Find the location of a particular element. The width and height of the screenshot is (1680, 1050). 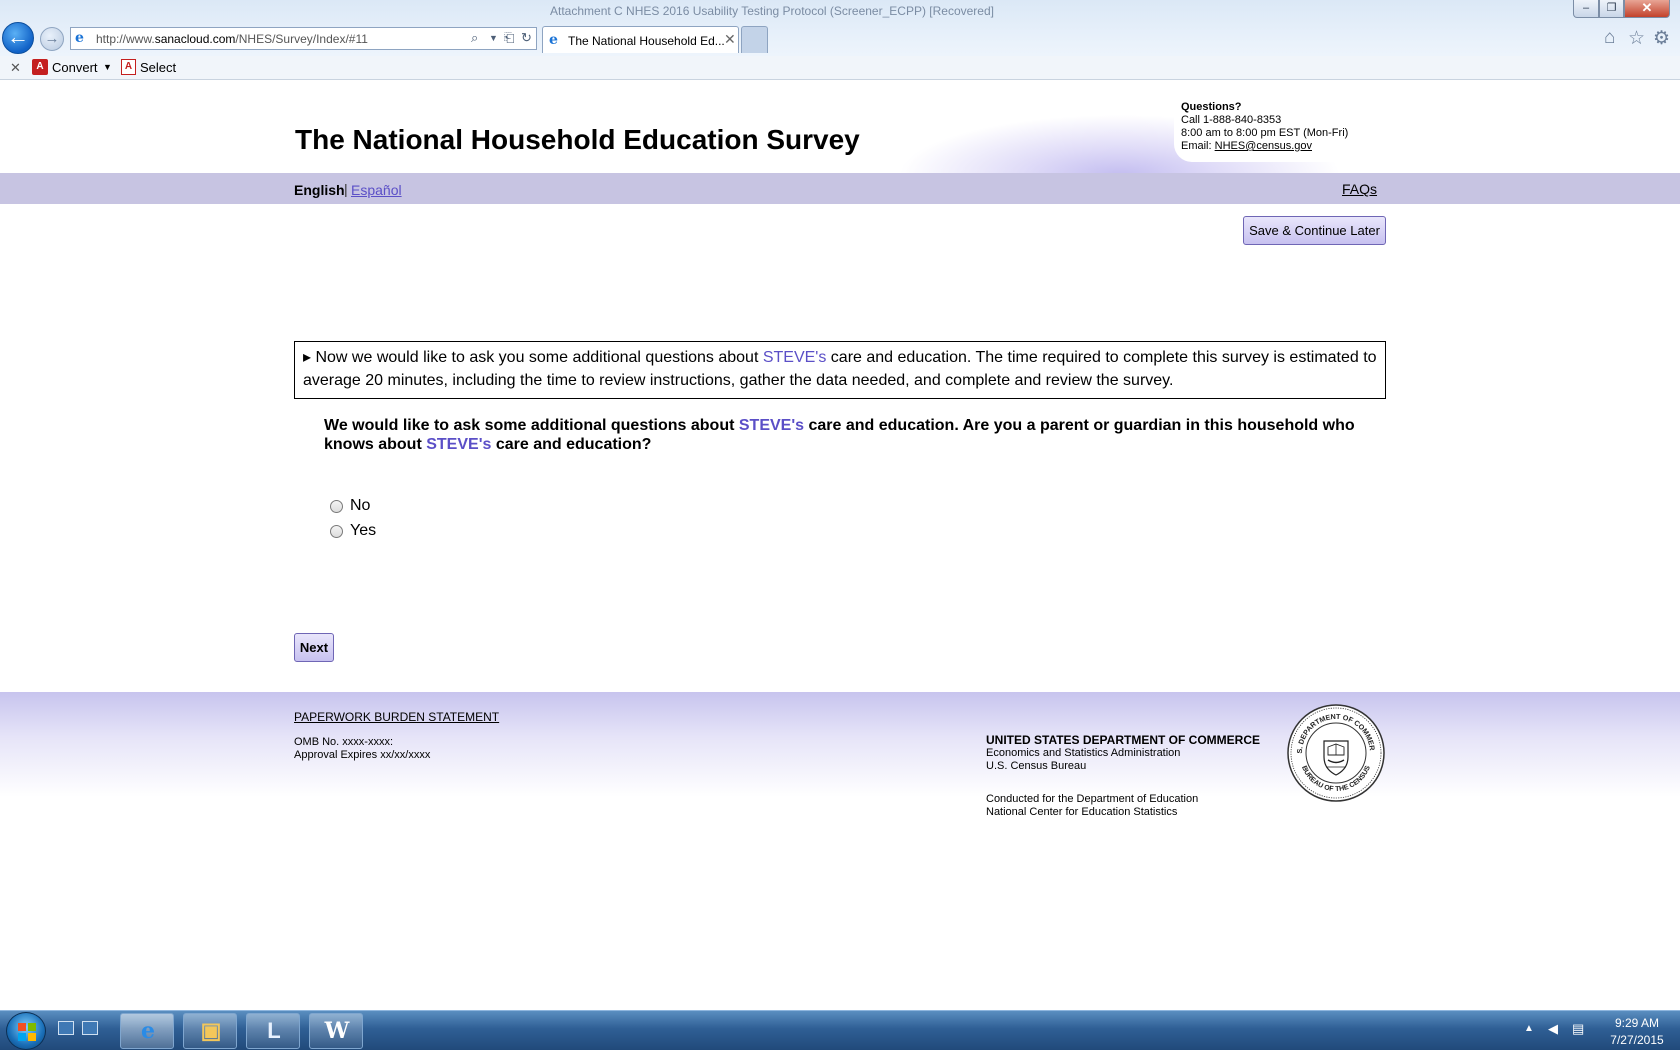

ie-icon: e is located at coordinates (148, 1031).